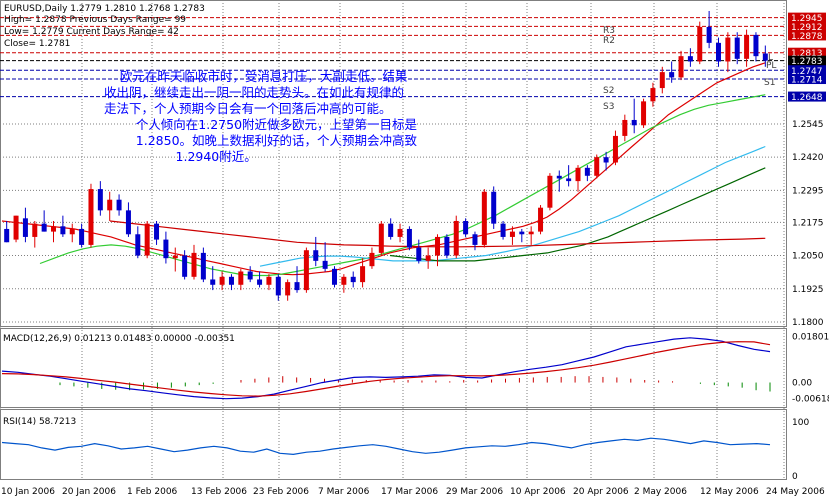  What do you see at coordinates (808, 323) in the screenshot?
I see `y-tick-label: 1.1800` at bounding box center [808, 323].